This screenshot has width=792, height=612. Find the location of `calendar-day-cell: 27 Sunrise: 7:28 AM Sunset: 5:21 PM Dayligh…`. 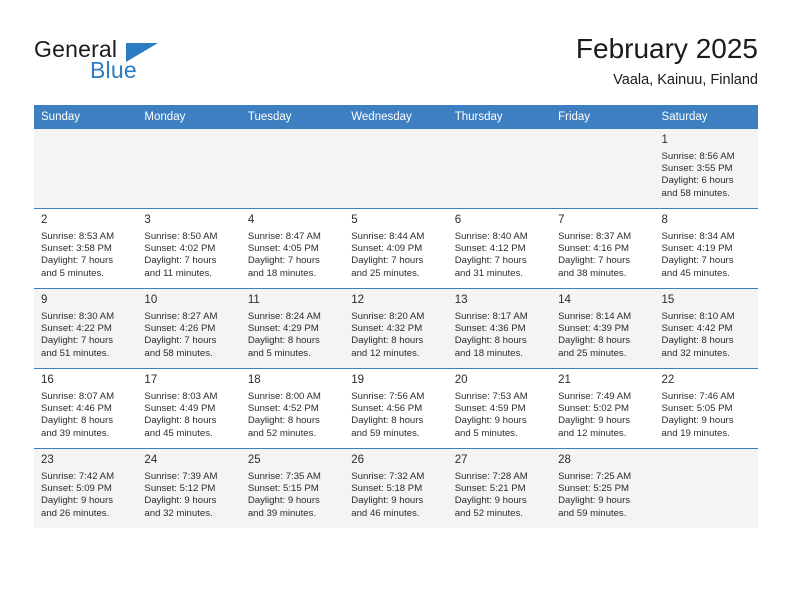

calendar-day-cell: 27 Sunrise: 7:28 AM Sunset: 5:21 PM Dayligh… is located at coordinates (499, 488).